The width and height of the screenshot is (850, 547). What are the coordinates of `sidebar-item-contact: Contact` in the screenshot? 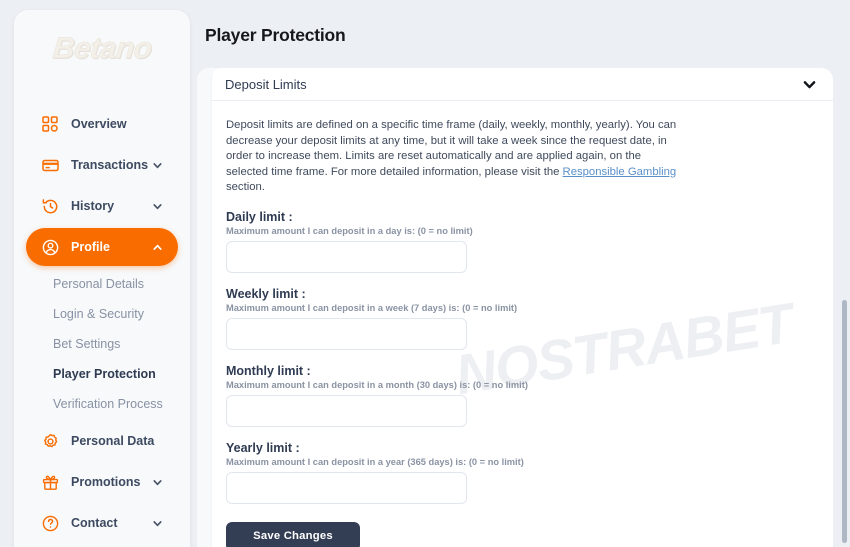 It's located at (102, 523).